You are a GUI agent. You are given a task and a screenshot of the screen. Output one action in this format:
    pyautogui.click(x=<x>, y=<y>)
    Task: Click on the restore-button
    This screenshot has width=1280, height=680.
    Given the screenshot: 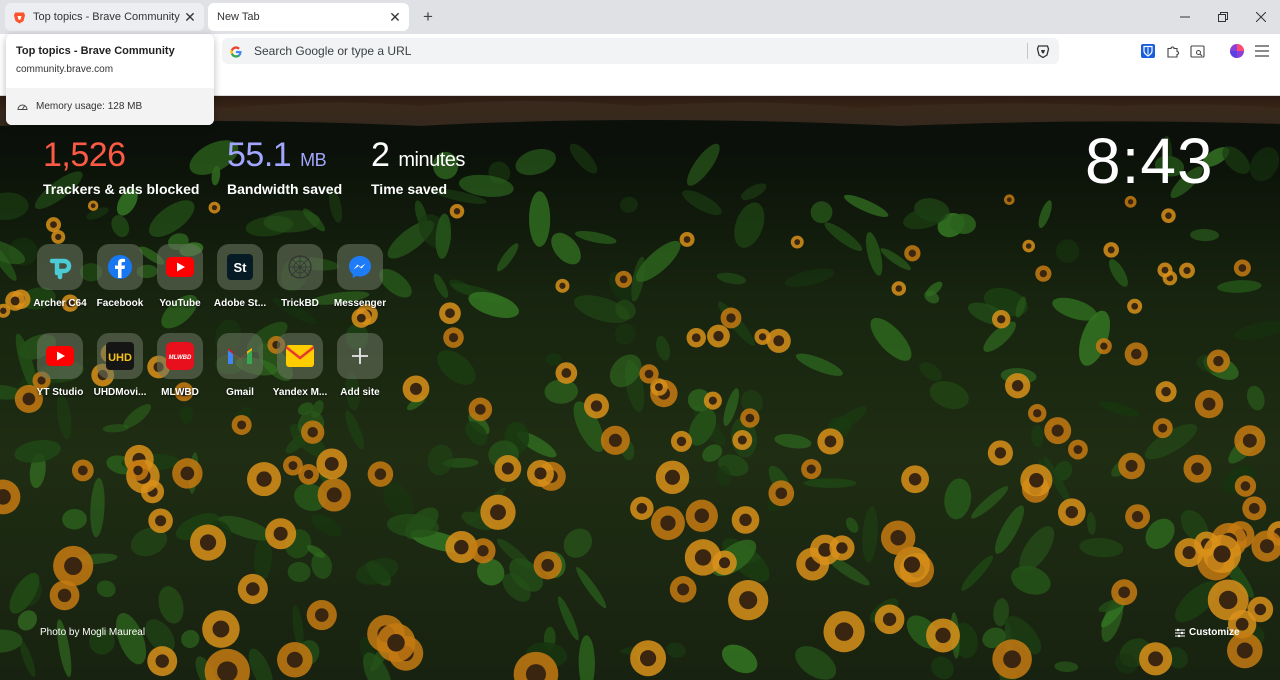 What is the action you would take?
    pyautogui.click(x=1223, y=17)
    